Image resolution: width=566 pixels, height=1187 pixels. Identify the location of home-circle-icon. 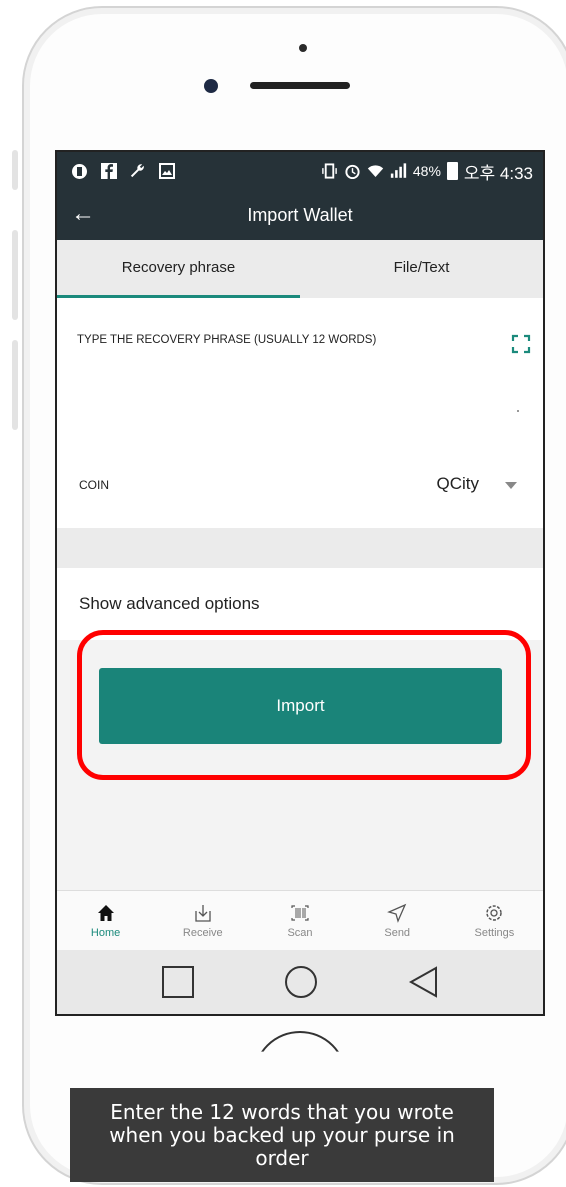
(301, 982).